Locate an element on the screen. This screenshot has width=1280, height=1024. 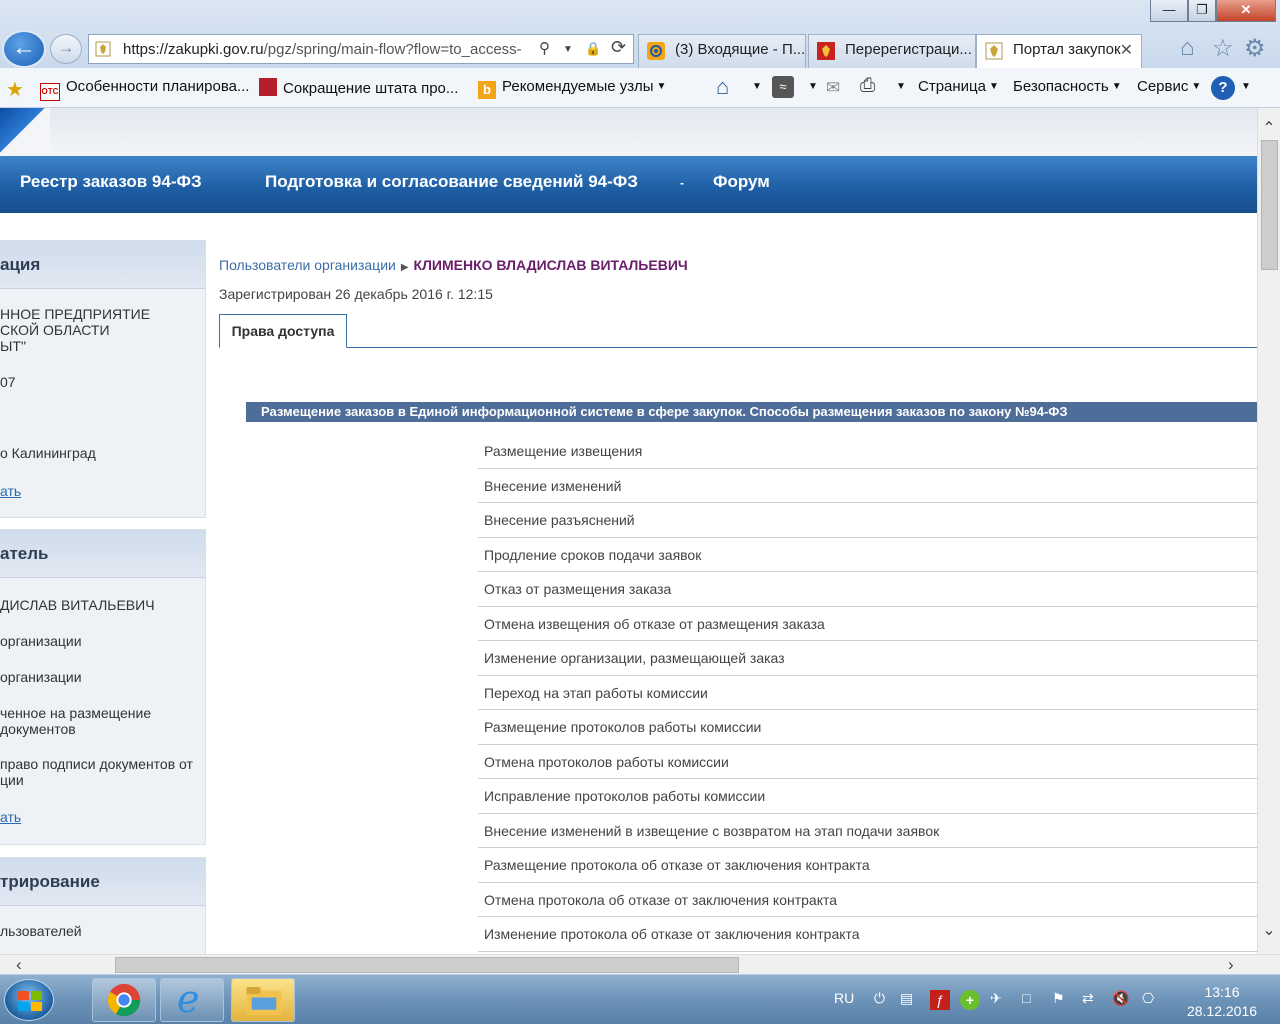
plus-icon: + is located at coordinates (970, 1000).